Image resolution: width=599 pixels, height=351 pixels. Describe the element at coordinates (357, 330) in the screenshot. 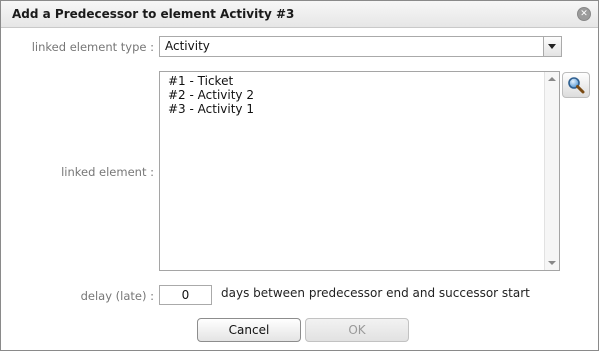

I see `ok-button: OK` at that location.